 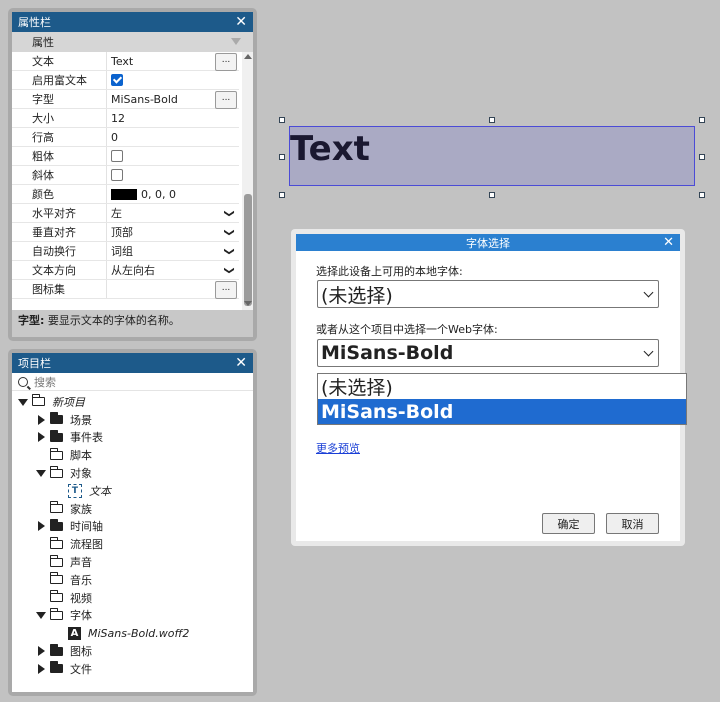 I want to click on tree-item: 音乐, so click(x=132, y=580).